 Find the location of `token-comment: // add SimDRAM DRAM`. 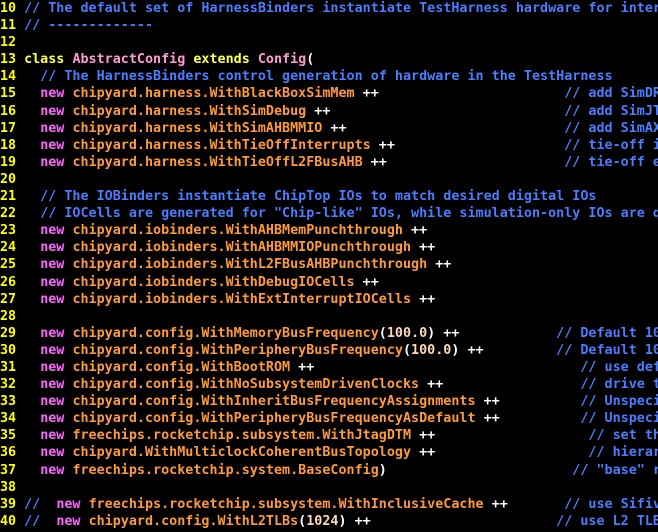

token-comment: // add SimDRAM DRAM is located at coordinates (611, 94).